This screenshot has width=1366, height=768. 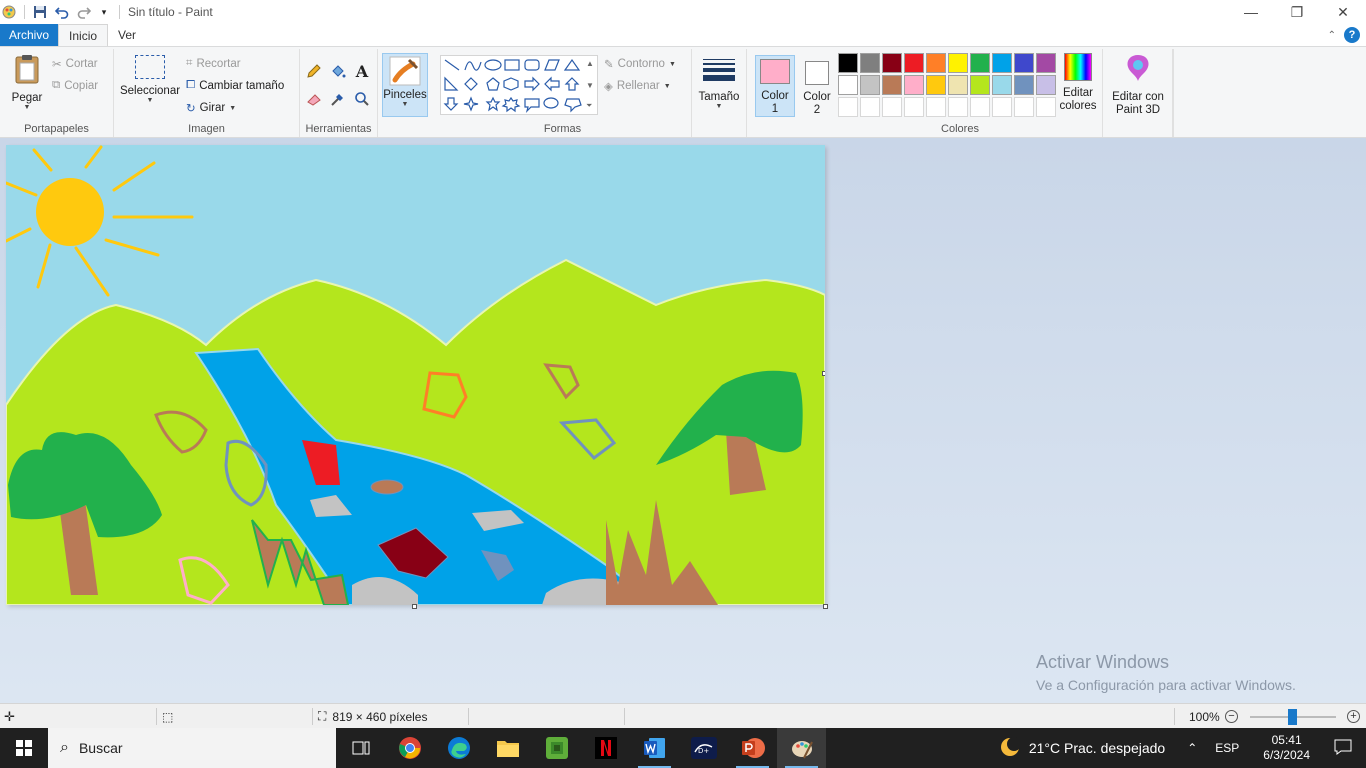 I want to click on brushes-button: Pinceles ▼, so click(x=405, y=85).